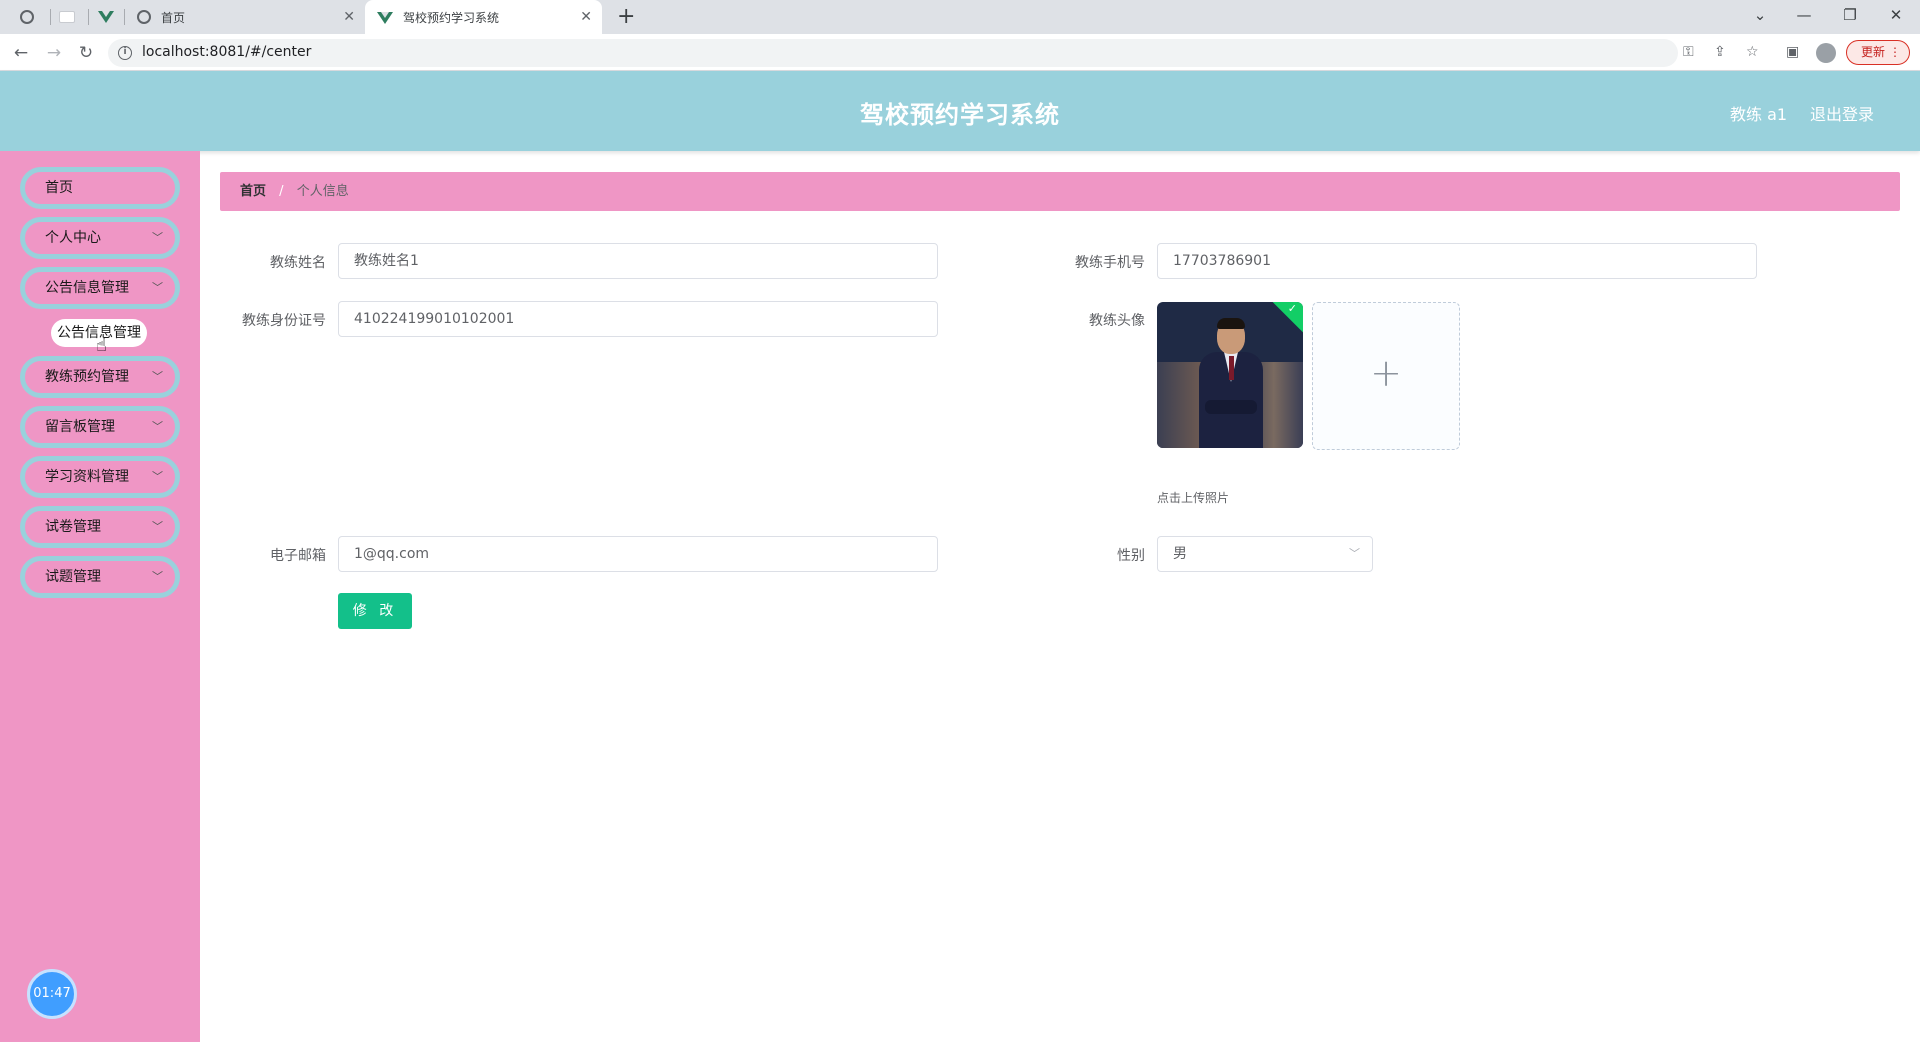 The width and height of the screenshot is (1920, 1042). I want to click on pinned-tab-globe, so click(27, 17).